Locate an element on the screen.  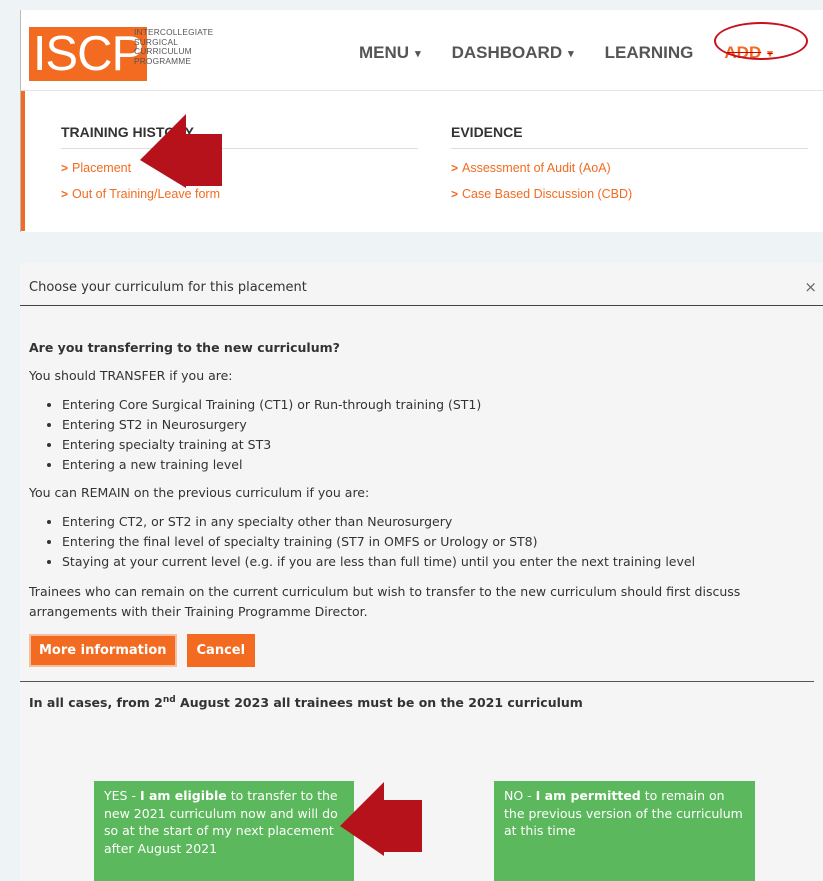
list-item: Entering specialty training at ST3 is located at coordinates (438, 444).